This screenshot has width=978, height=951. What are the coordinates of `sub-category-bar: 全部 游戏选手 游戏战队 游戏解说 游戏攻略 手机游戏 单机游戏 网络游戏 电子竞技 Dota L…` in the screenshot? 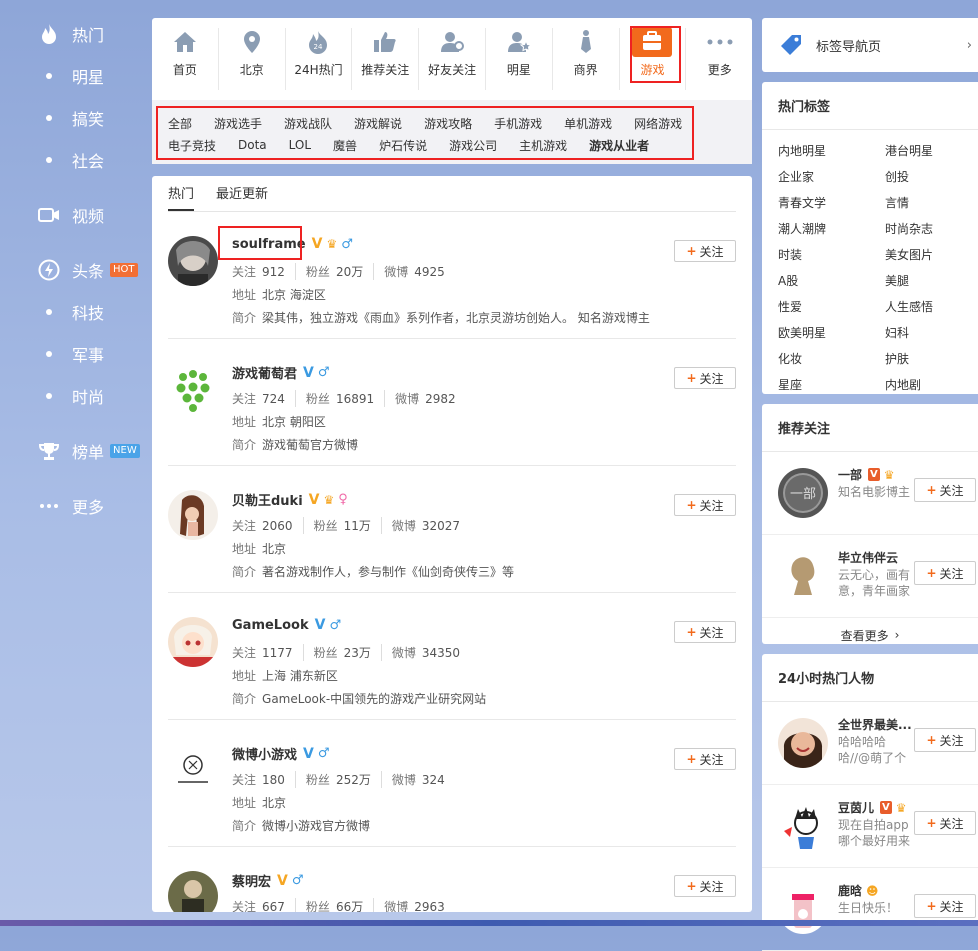 It's located at (452, 132).